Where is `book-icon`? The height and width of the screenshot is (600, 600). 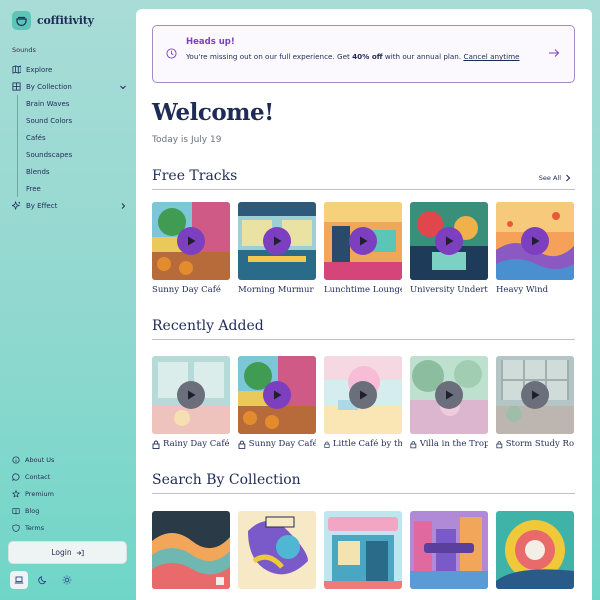
book-icon is located at coordinates (16, 510).